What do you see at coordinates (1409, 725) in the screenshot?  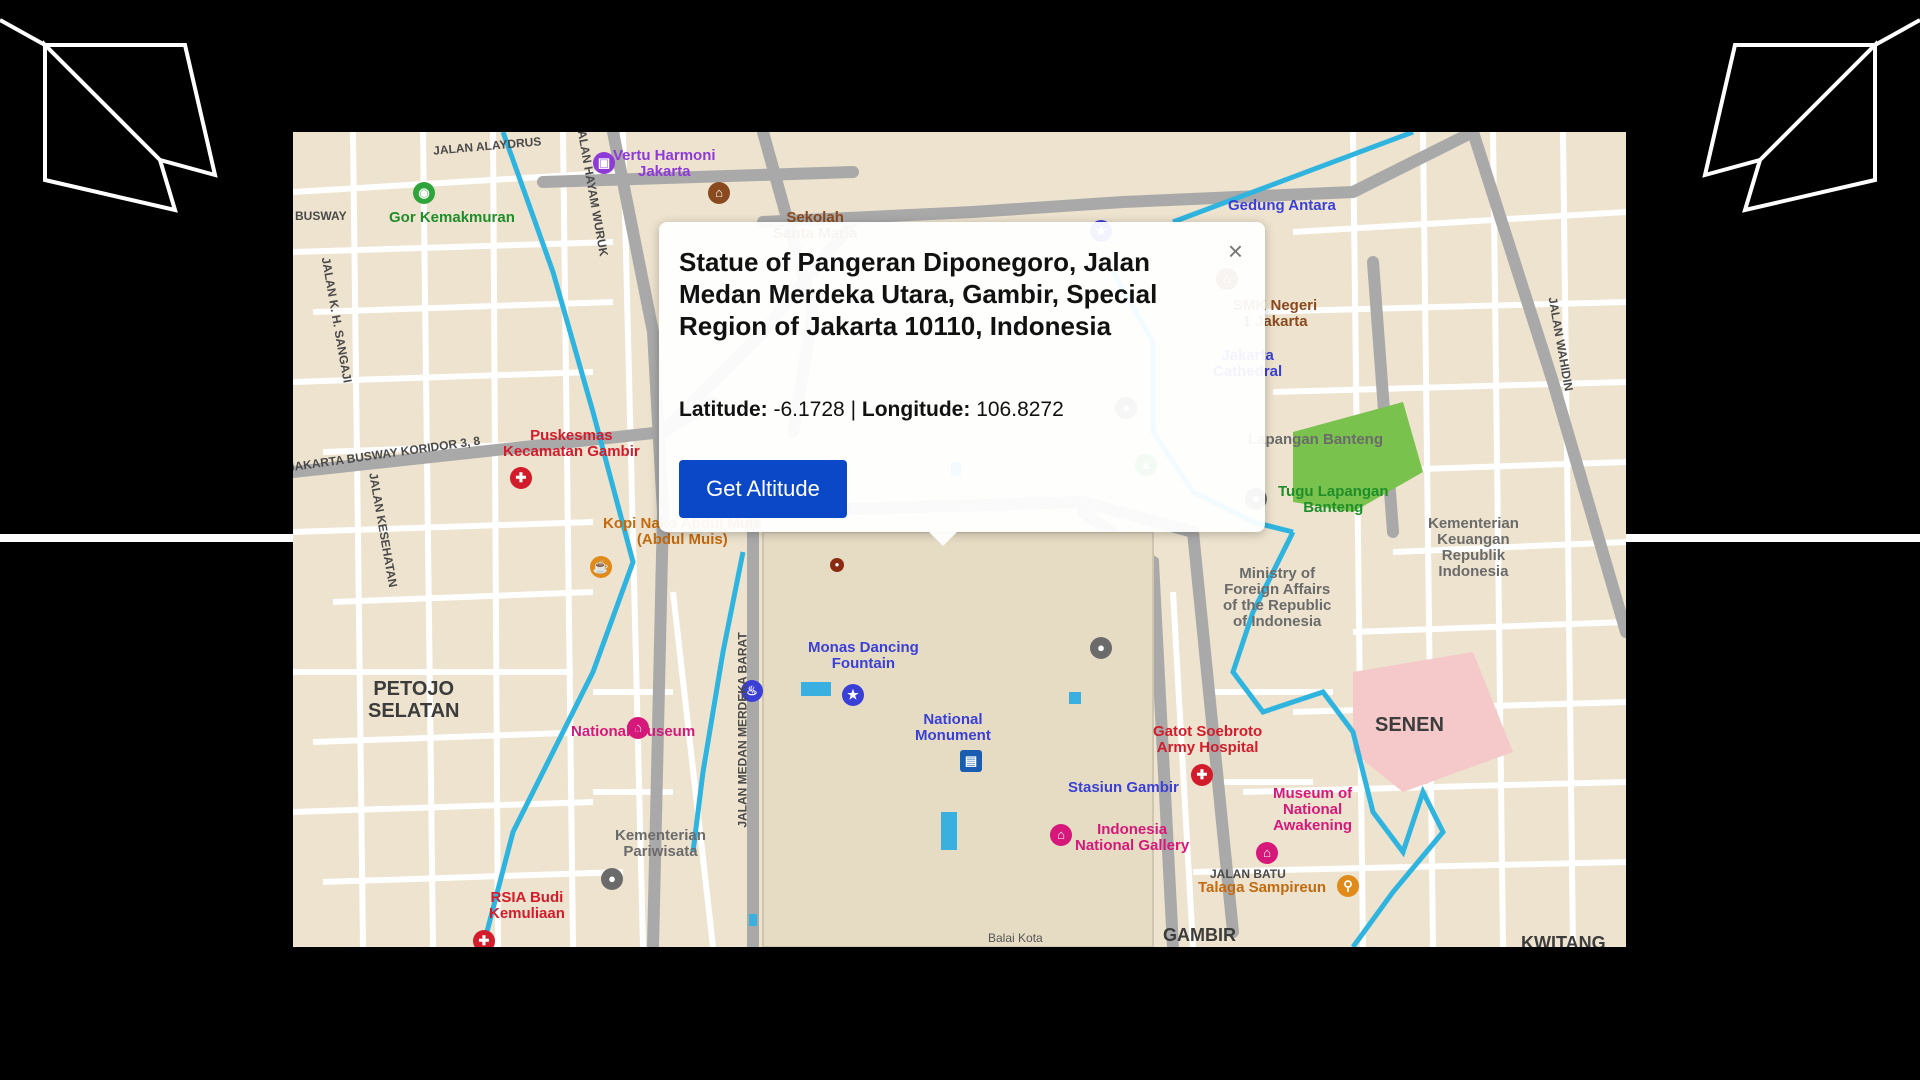 I see `label-senen: SENEN` at bounding box center [1409, 725].